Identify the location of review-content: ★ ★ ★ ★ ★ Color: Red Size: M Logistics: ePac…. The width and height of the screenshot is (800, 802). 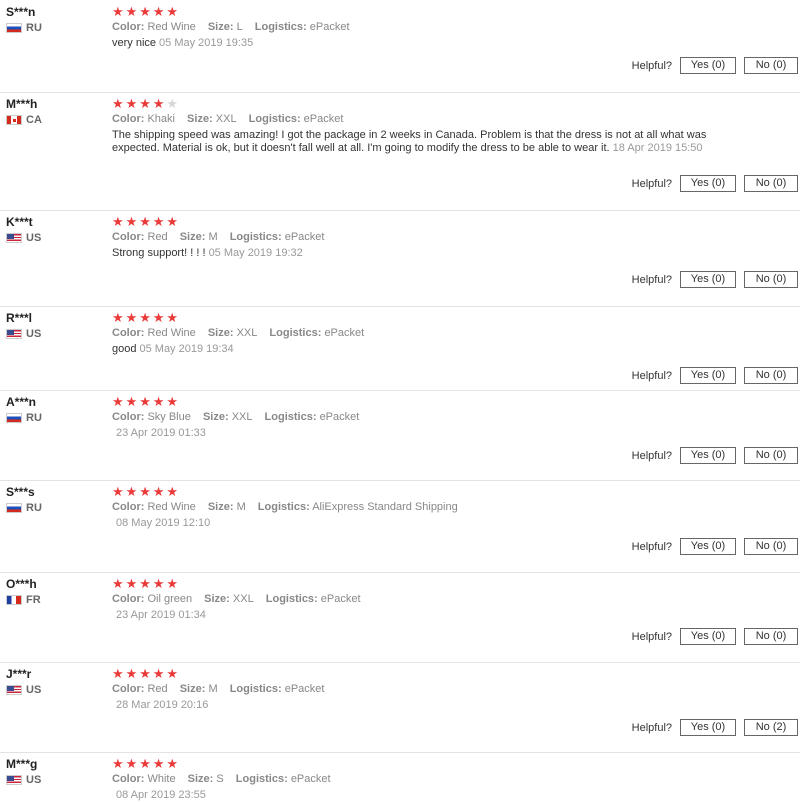
(417, 689).